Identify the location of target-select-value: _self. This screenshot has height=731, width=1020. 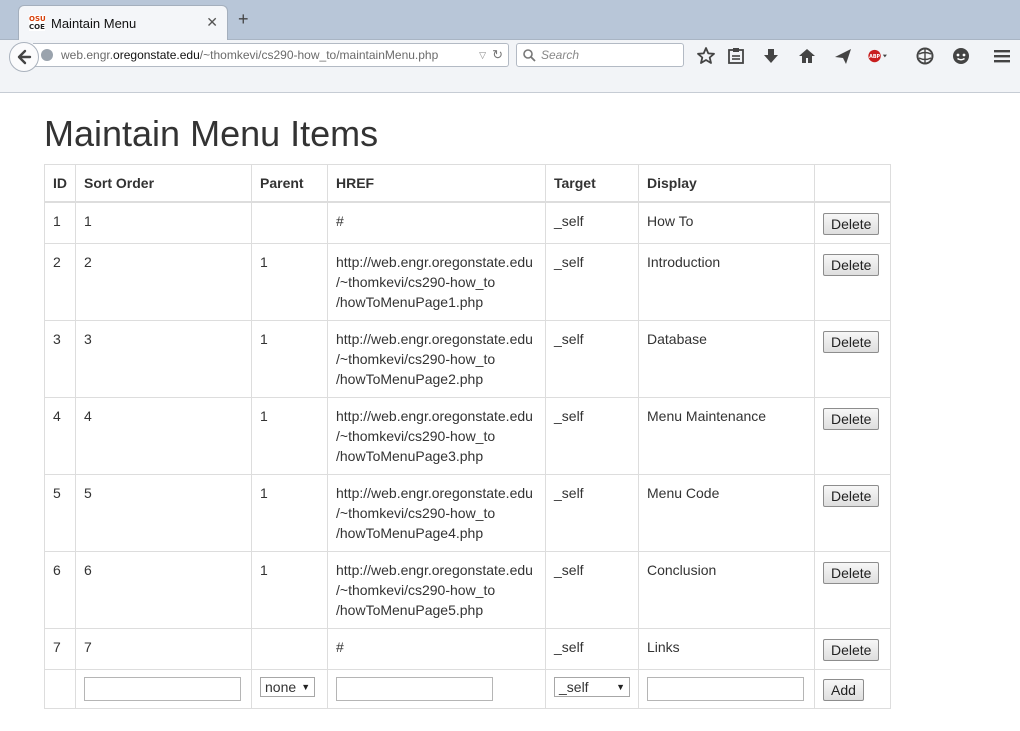
(574, 687).